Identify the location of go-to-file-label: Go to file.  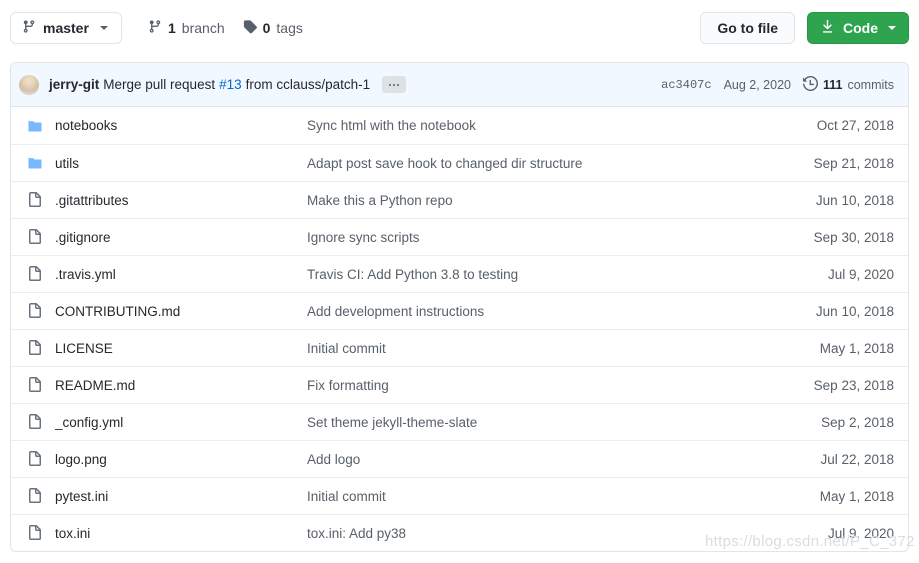
(747, 28).